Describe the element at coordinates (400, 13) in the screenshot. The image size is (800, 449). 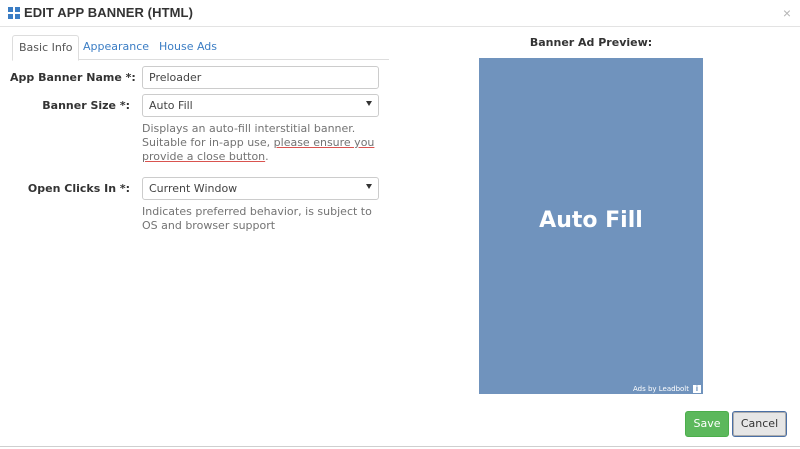
I see `dialog-header: EDIT APP BANNER (HTML) ×` at that location.